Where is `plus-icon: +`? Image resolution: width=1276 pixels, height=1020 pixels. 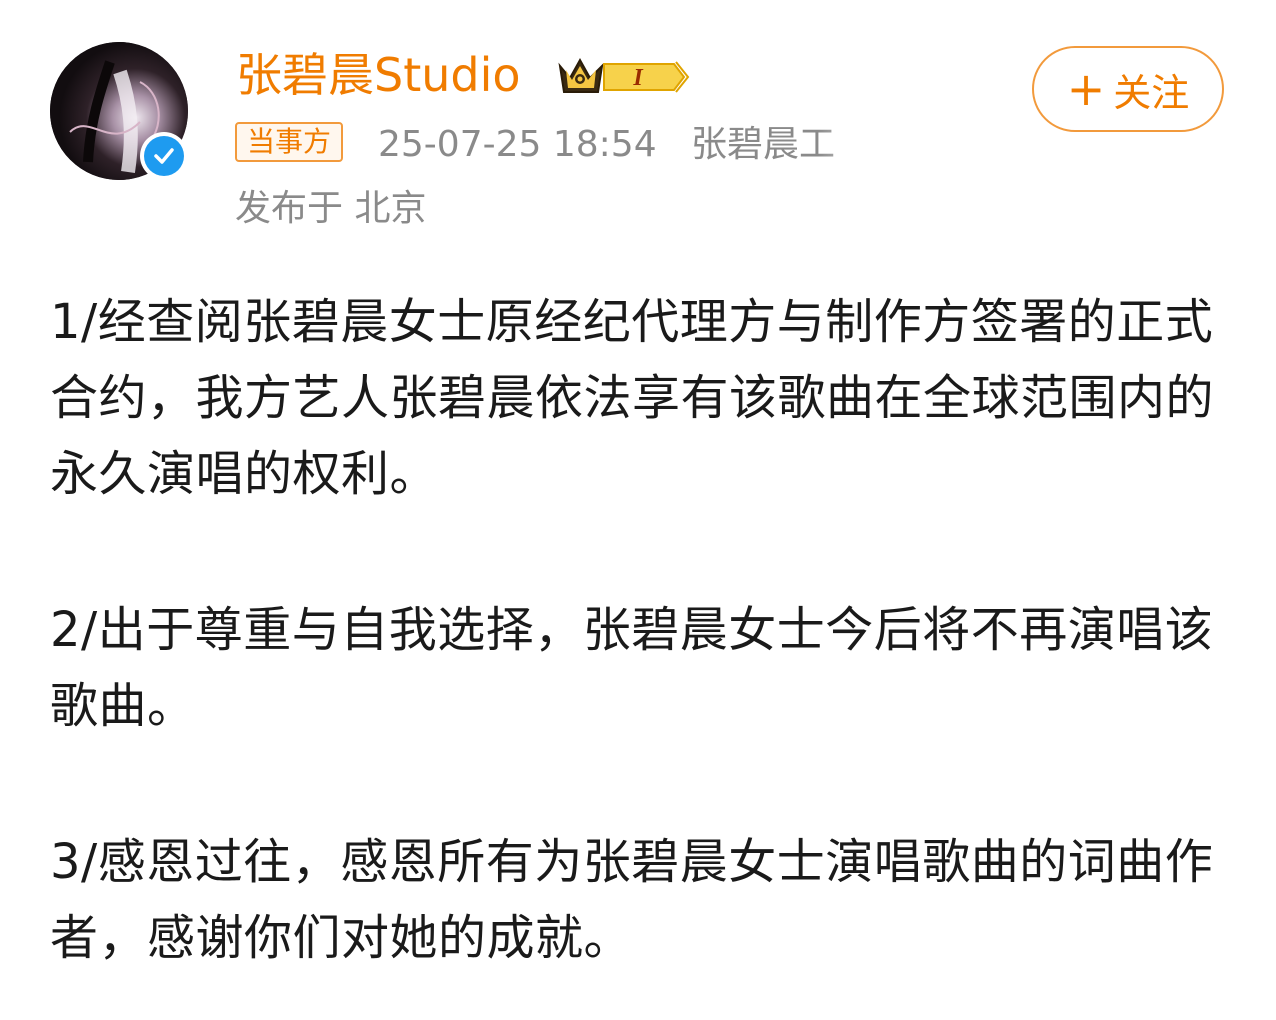
plus-icon: + is located at coordinates (1086, 89).